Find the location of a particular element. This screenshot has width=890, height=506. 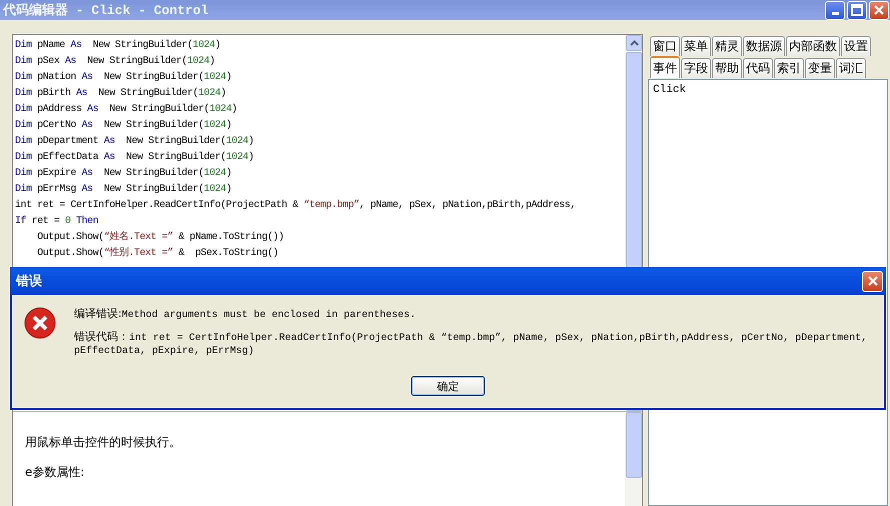

code-line: Output.Show(“性别.Text =” & pSex.ToString() is located at coordinates (158, 253).